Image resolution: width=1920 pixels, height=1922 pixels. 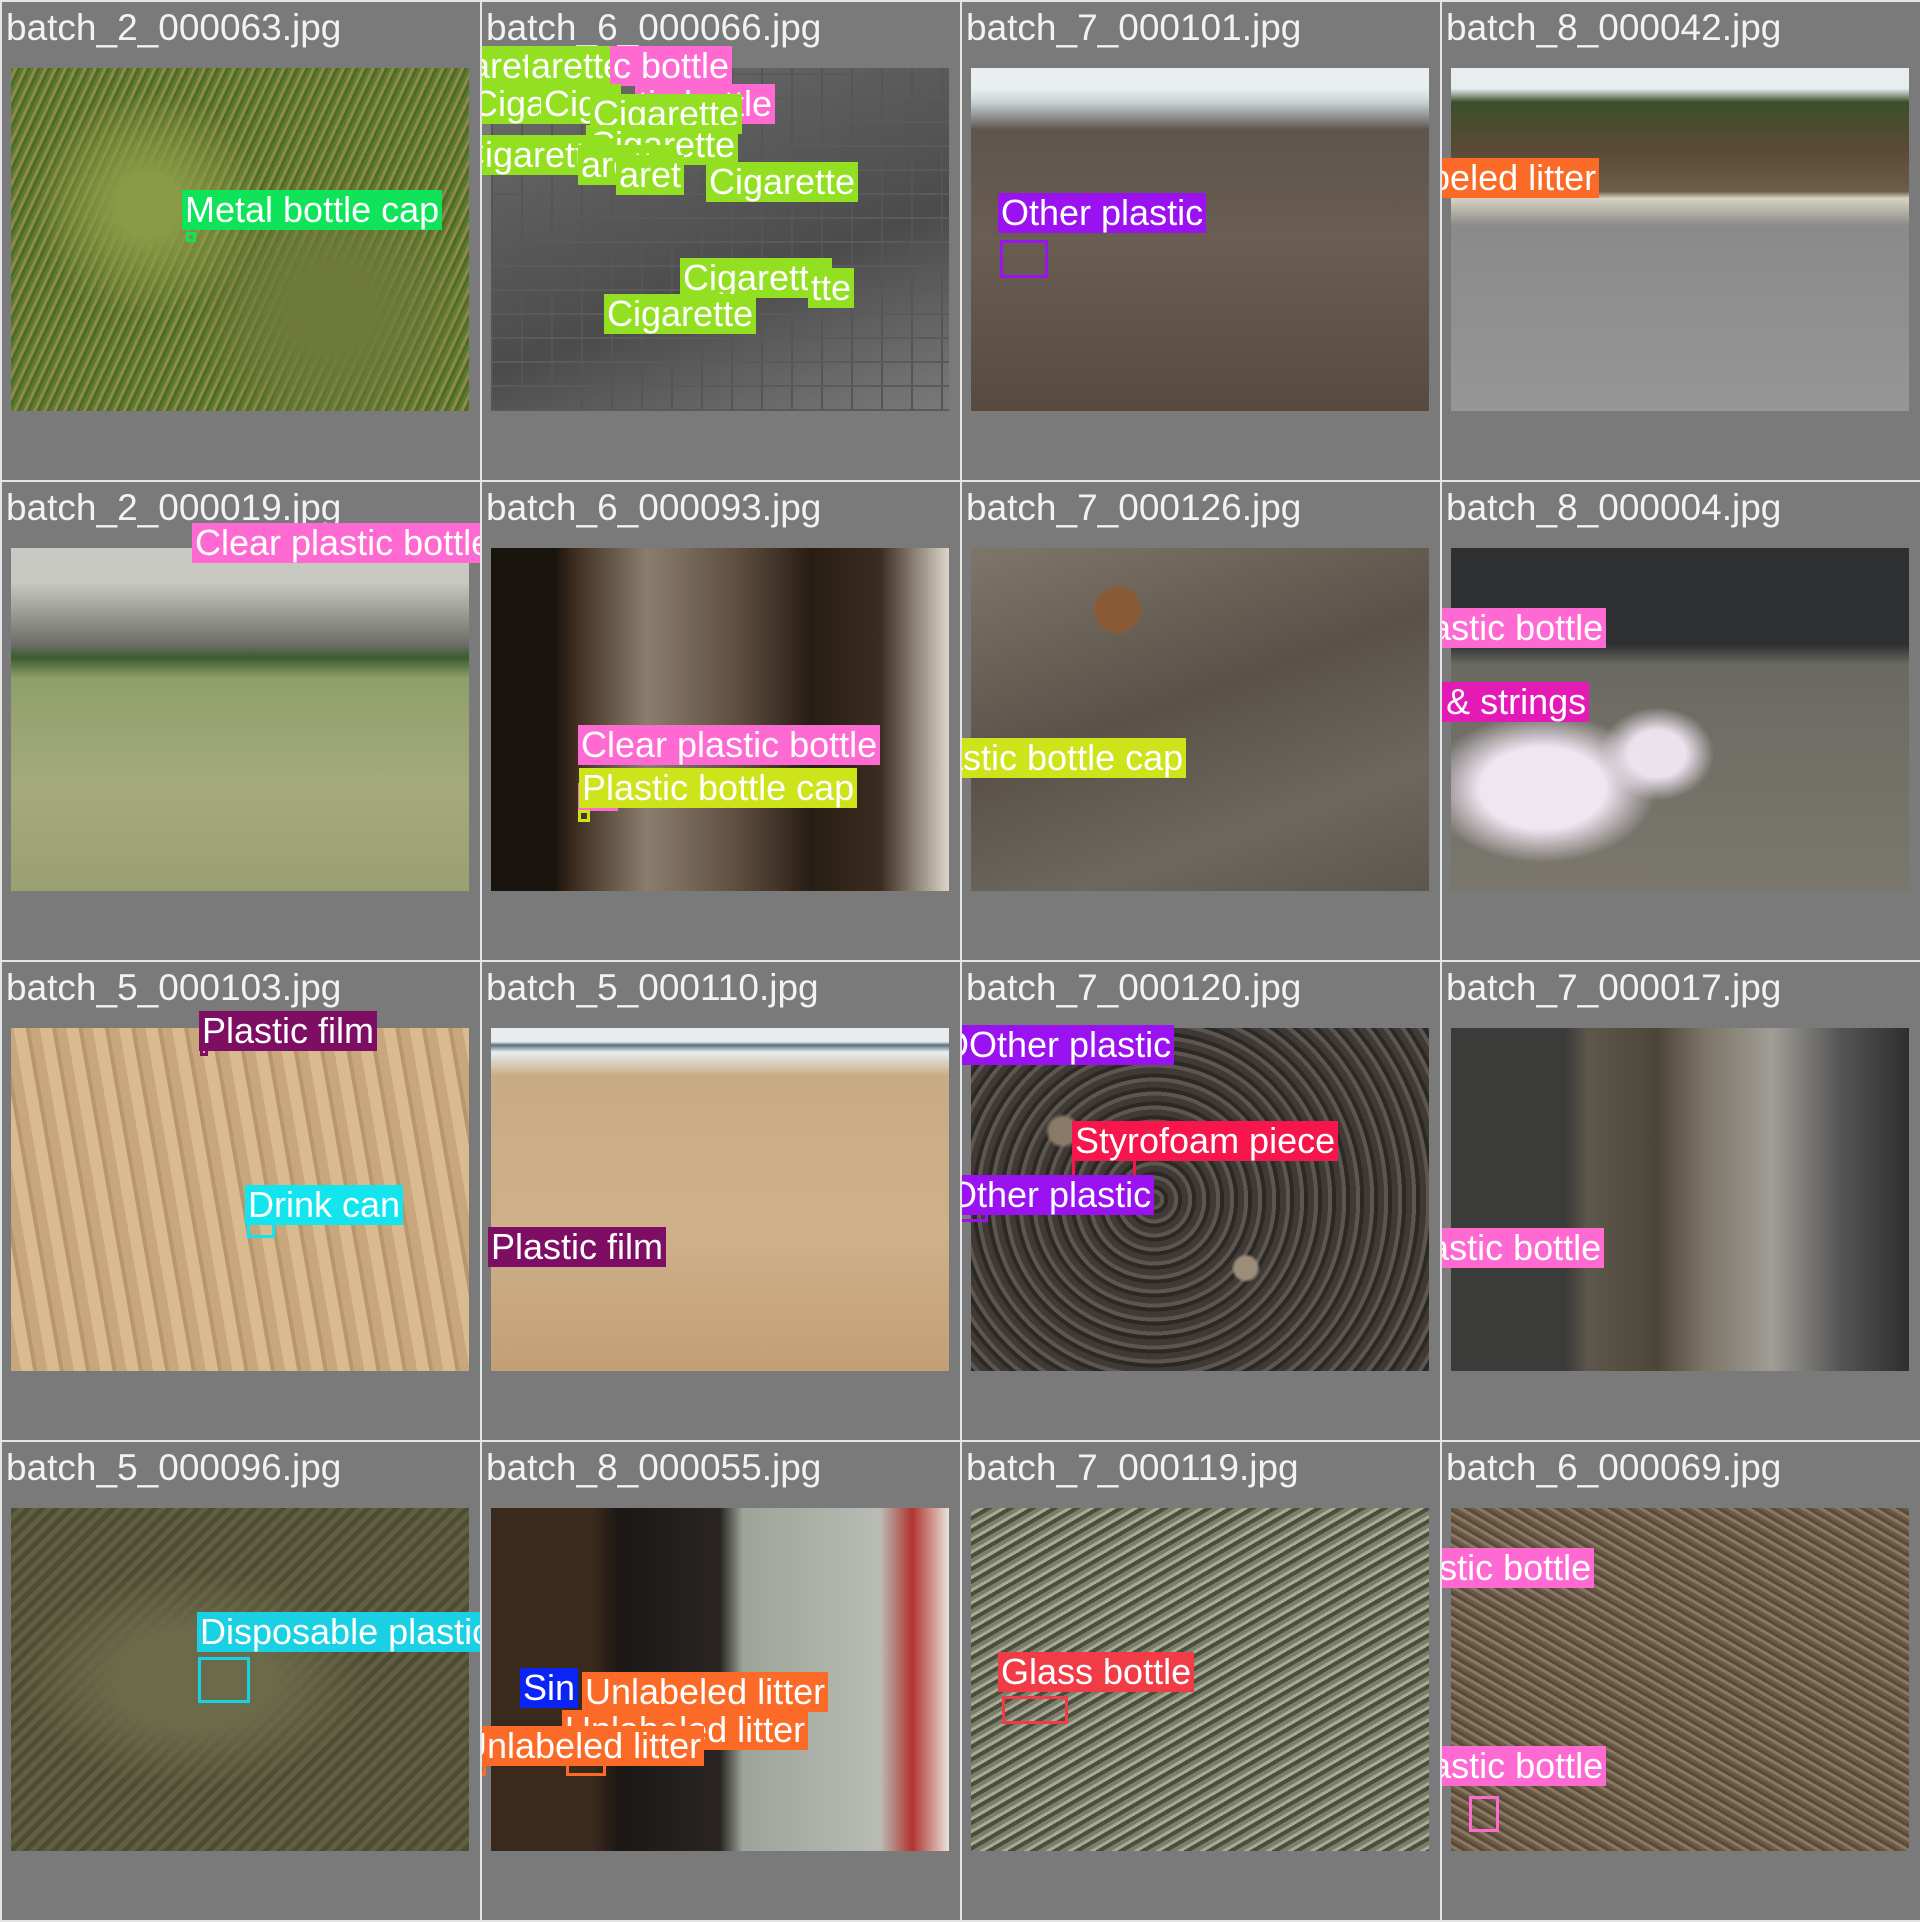 I want to click on image-tile: batch_5_000103.jpg Plastic film Drink can, so click(x=241, y=1201).